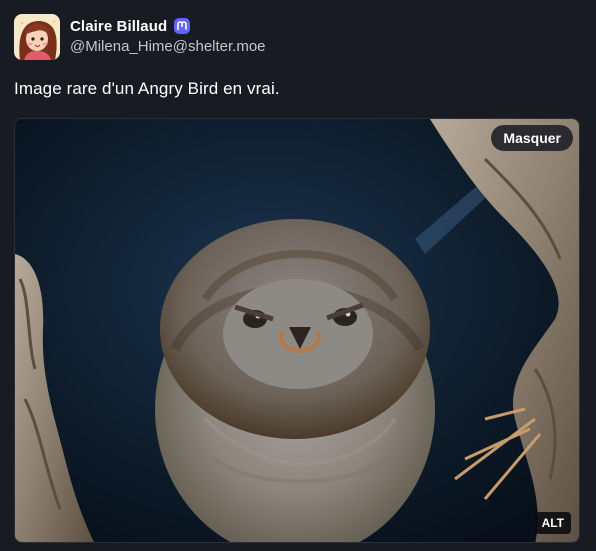 The height and width of the screenshot is (551, 596). Describe the element at coordinates (552, 523) in the screenshot. I see `alt-text-badge: ALT` at that location.